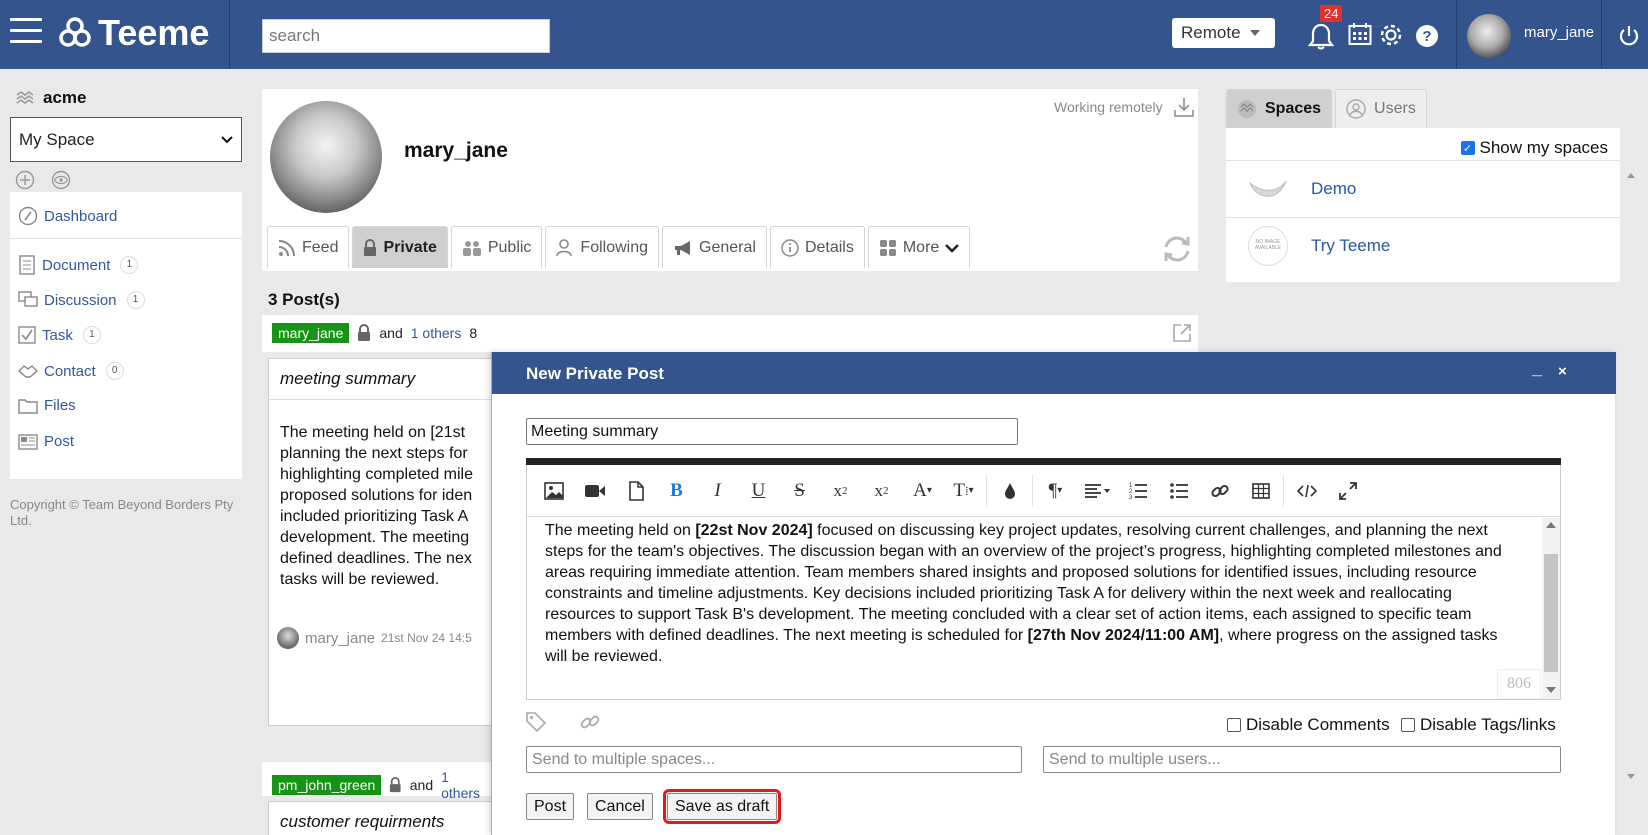 The width and height of the screenshot is (1648, 835). What do you see at coordinates (1551, 613) in the screenshot?
I see `scrollbar-thumb` at bounding box center [1551, 613].